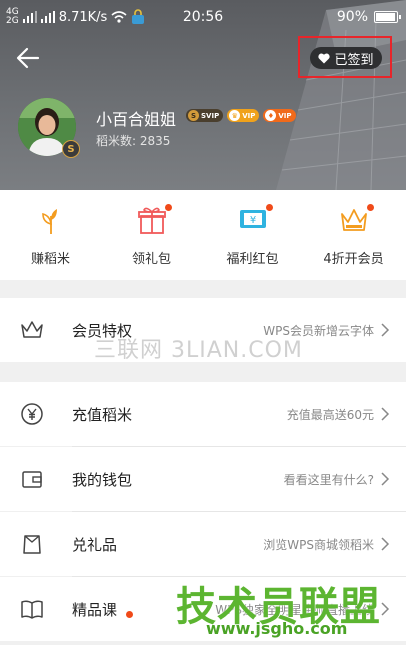 The height and width of the screenshot is (645, 406). Describe the element at coordinates (168, 207) in the screenshot. I see `gift-notification-dot` at that location.